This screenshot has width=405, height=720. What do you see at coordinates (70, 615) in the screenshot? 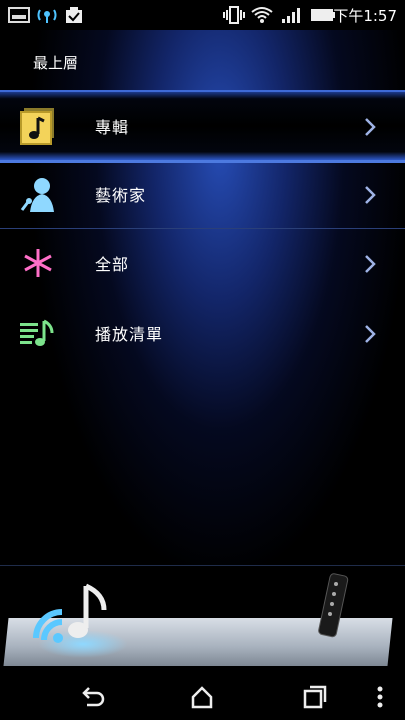
I see `wireless-music-icon` at bounding box center [70, 615].